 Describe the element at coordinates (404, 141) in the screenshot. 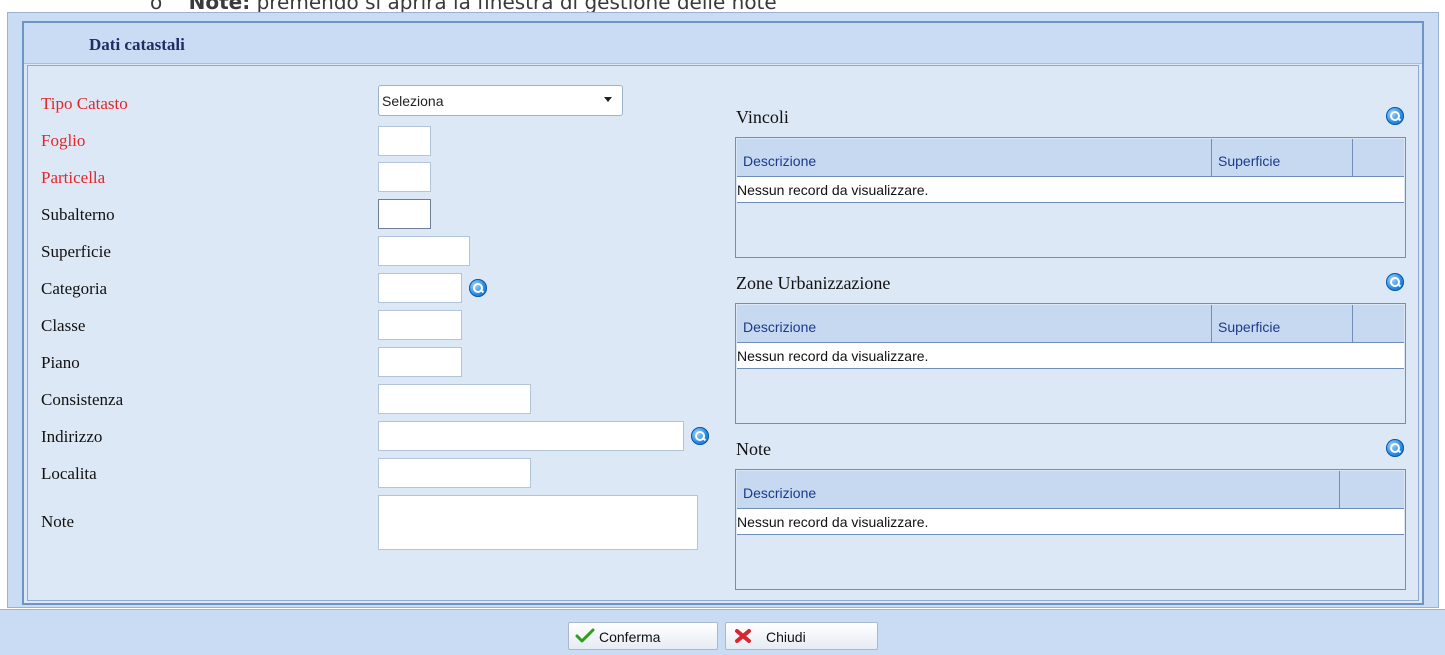

I see `foglio-input` at that location.